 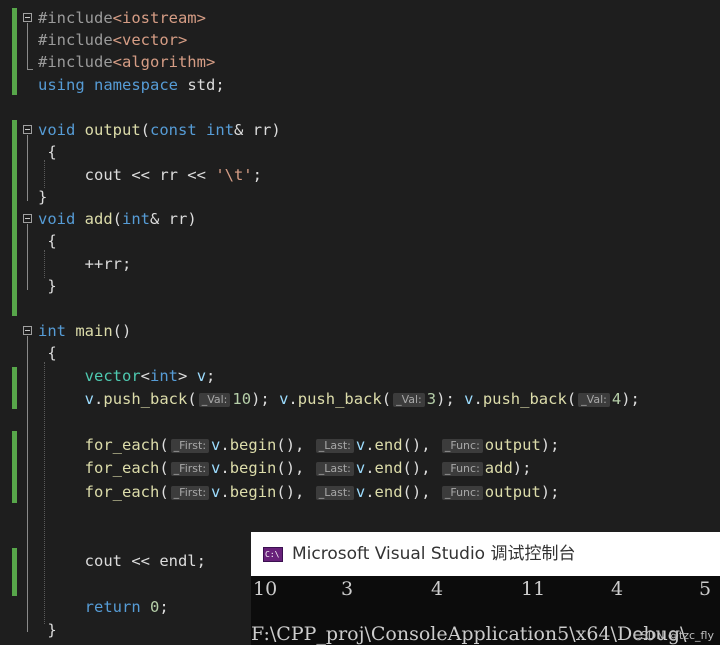 I want to click on output-value: 11, so click(x=533, y=589).